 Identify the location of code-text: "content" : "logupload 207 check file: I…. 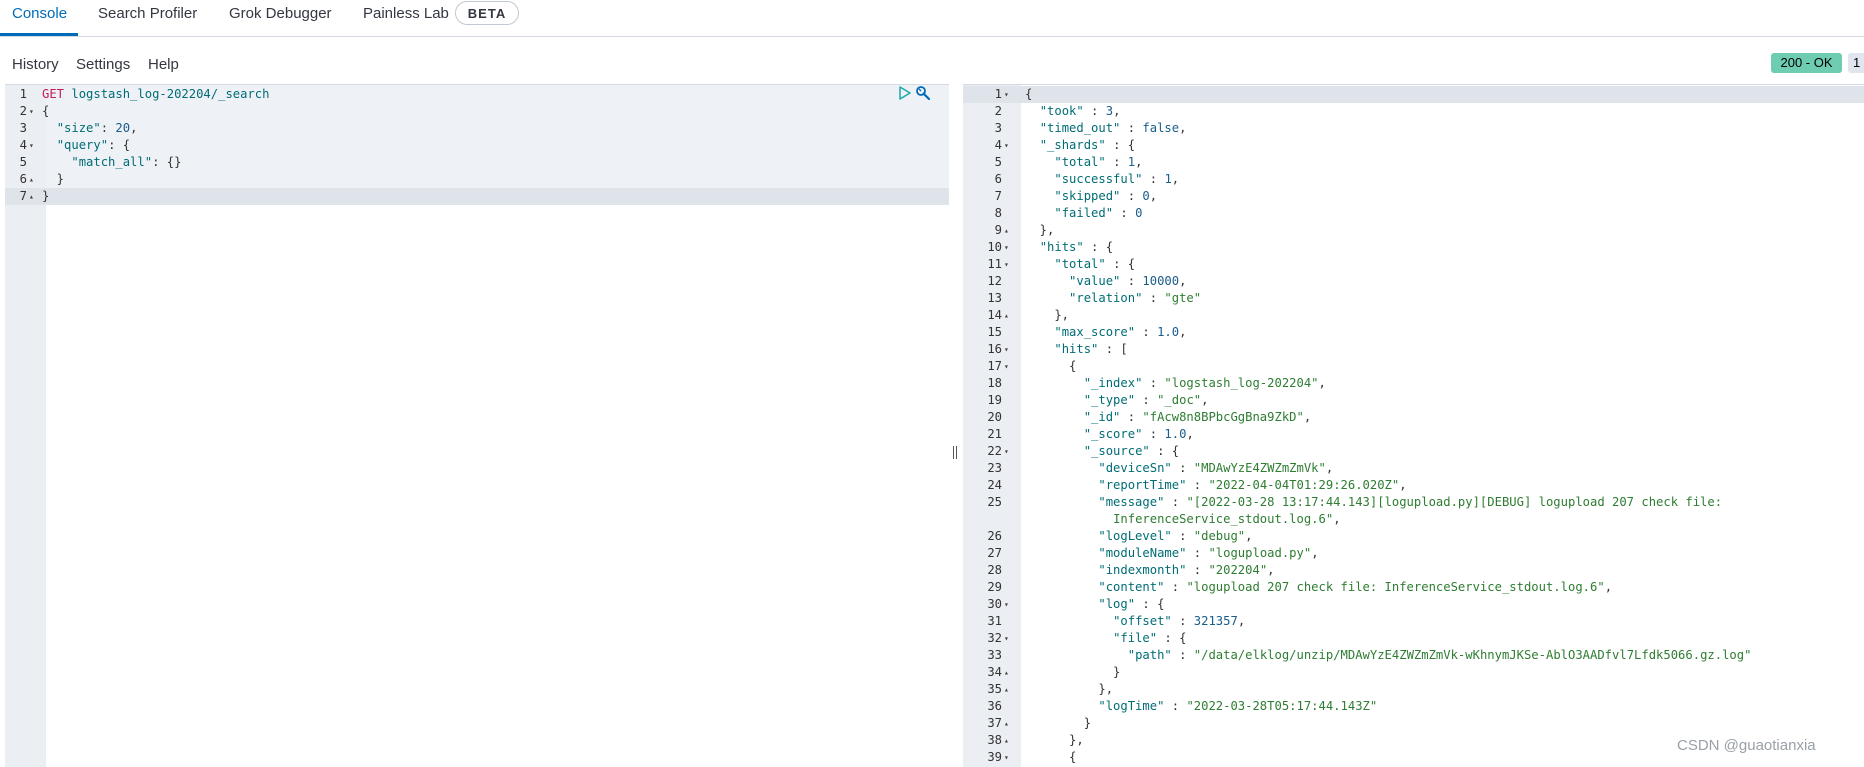
(1318, 587).